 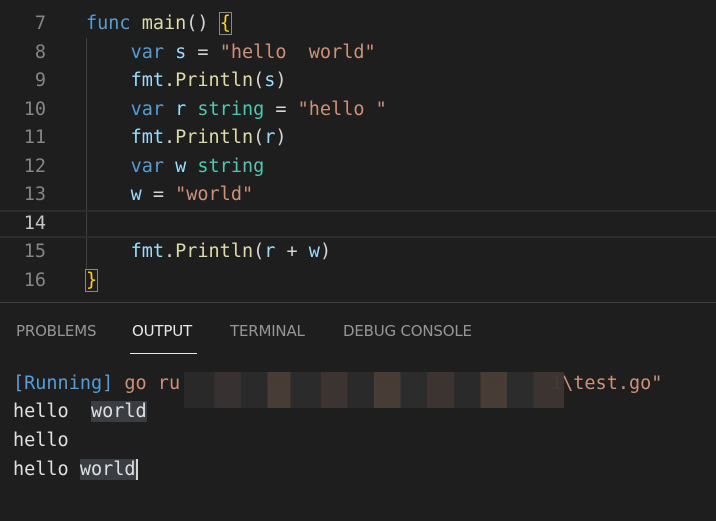 What do you see at coordinates (358, 223) in the screenshot?
I see `code-line: 14` at bounding box center [358, 223].